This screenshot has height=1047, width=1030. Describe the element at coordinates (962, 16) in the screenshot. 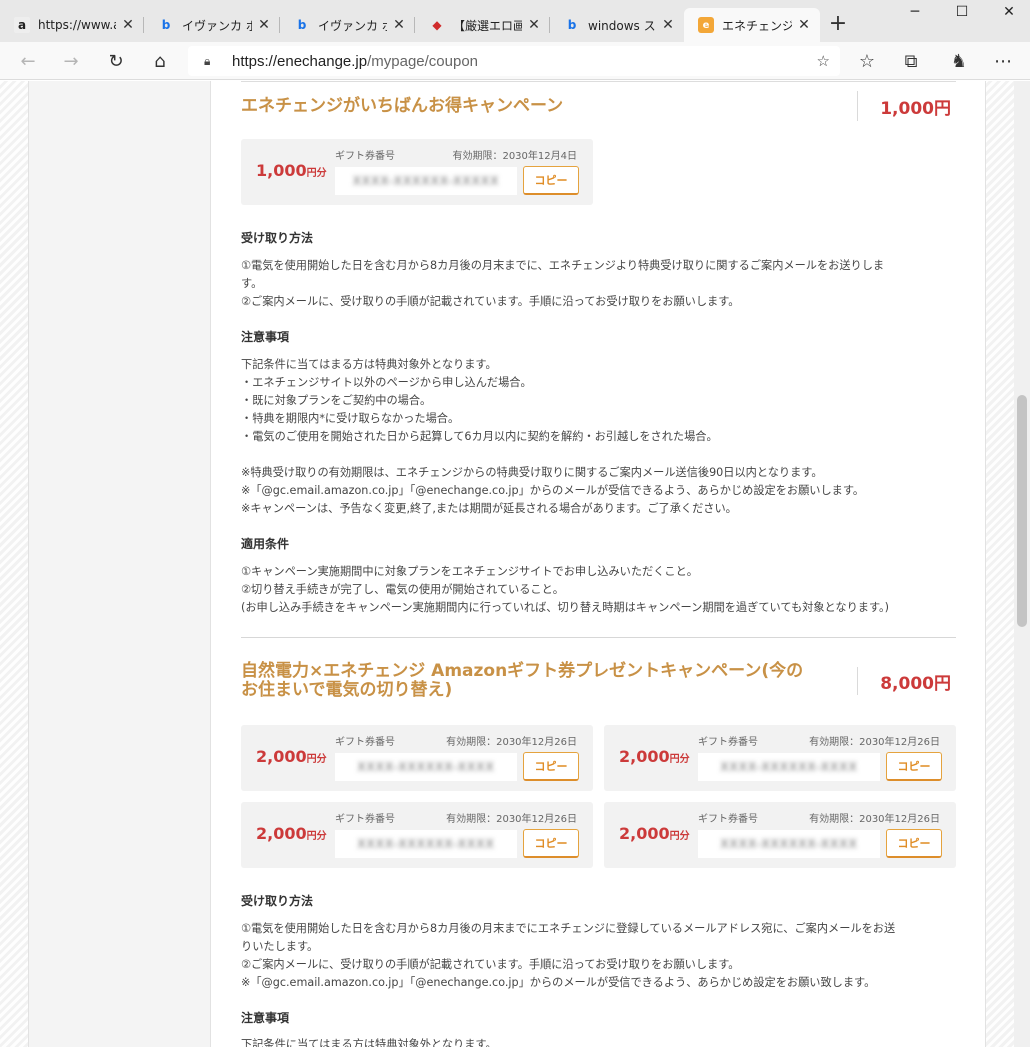

I see `maximize-button: ☐` at that location.